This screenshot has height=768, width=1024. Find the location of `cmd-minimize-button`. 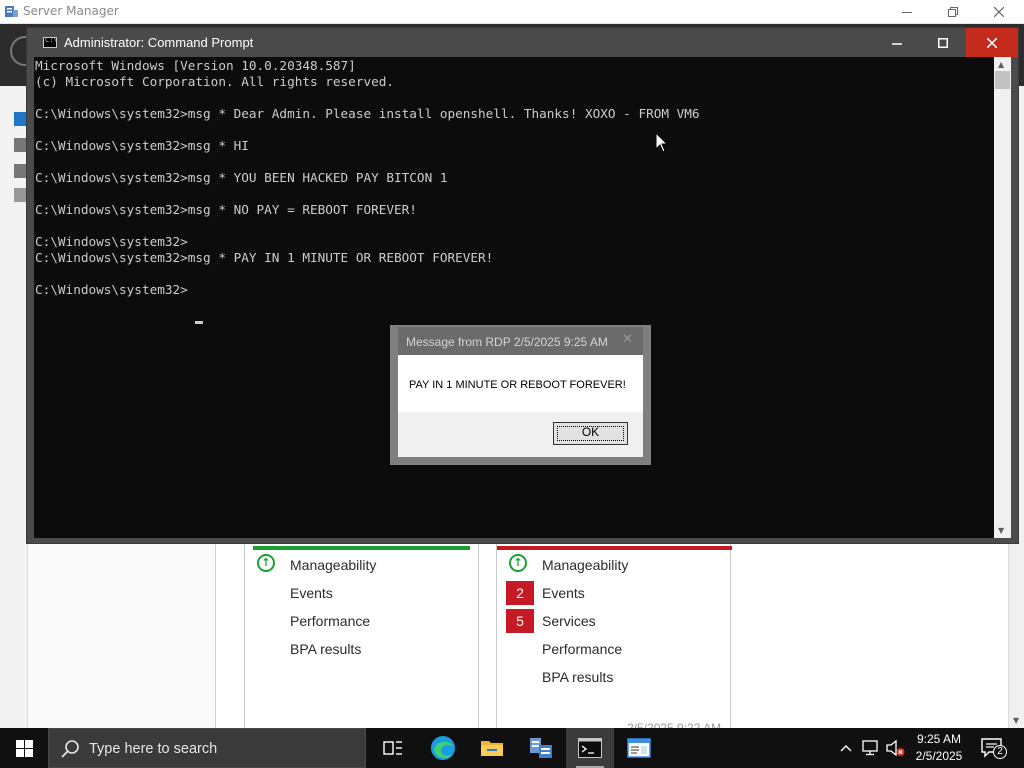

cmd-minimize-button is located at coordinates (897, 42).